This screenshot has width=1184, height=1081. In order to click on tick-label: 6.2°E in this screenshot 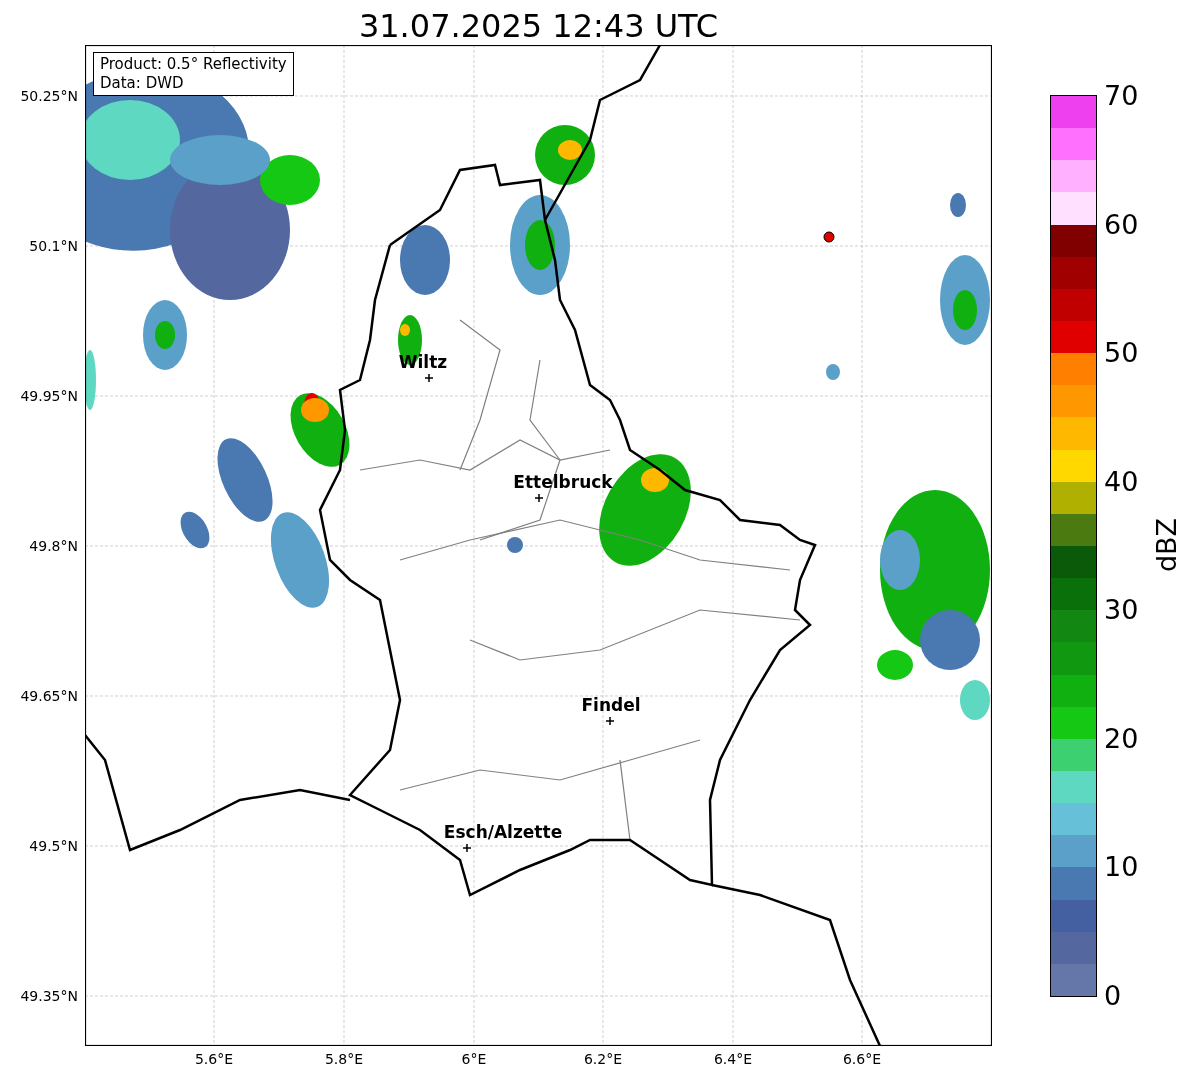, I will do `click(603, 1059)`.